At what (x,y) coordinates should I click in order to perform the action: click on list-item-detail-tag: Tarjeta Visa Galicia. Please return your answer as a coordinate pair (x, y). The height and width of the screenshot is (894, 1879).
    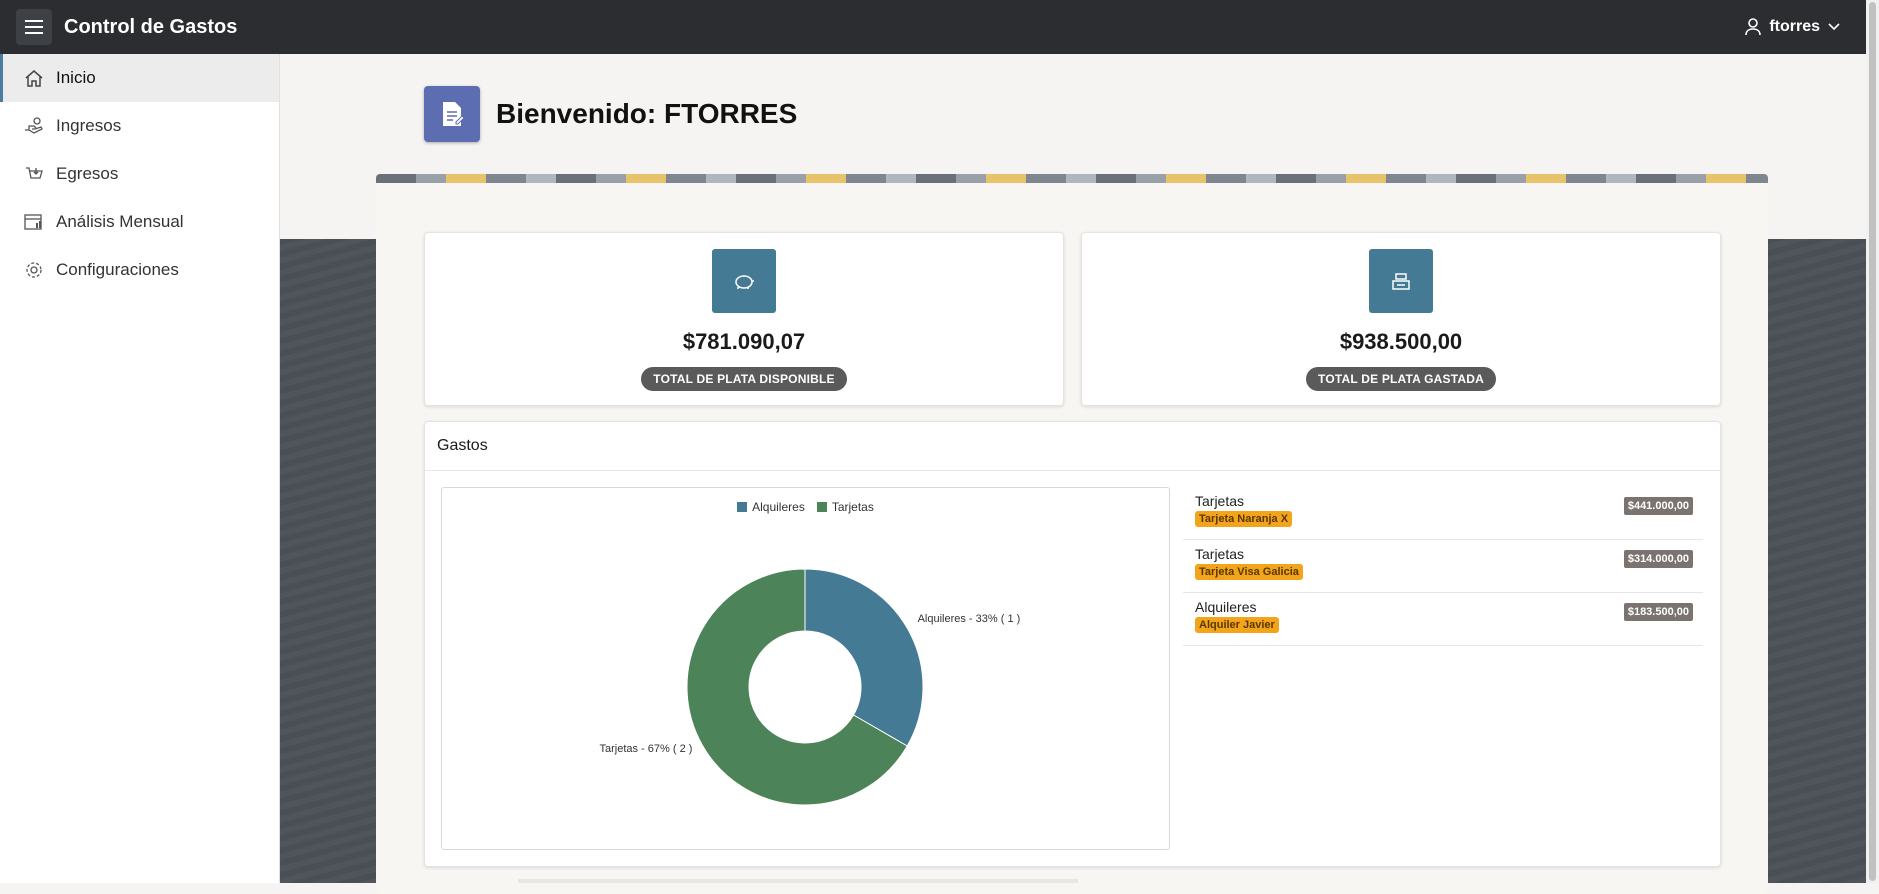
    Looking at the image, I should click on (1249, 572).